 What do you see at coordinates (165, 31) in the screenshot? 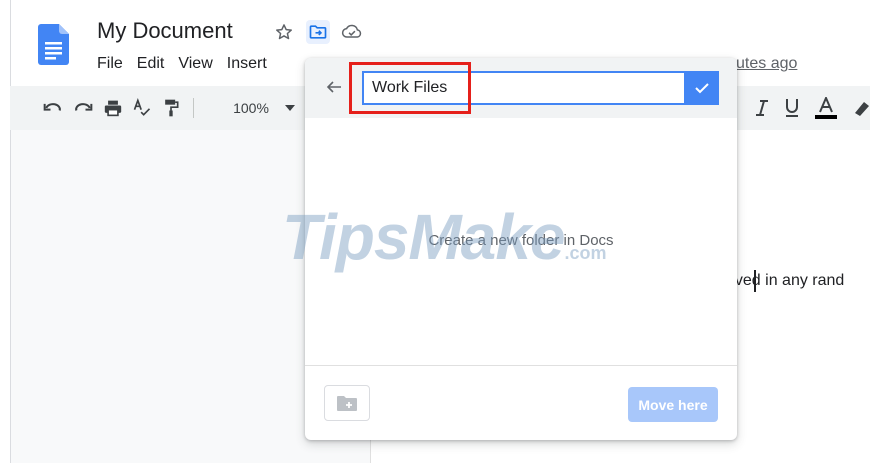
I see `document-title: My Document` at bounding box center [165, 31].